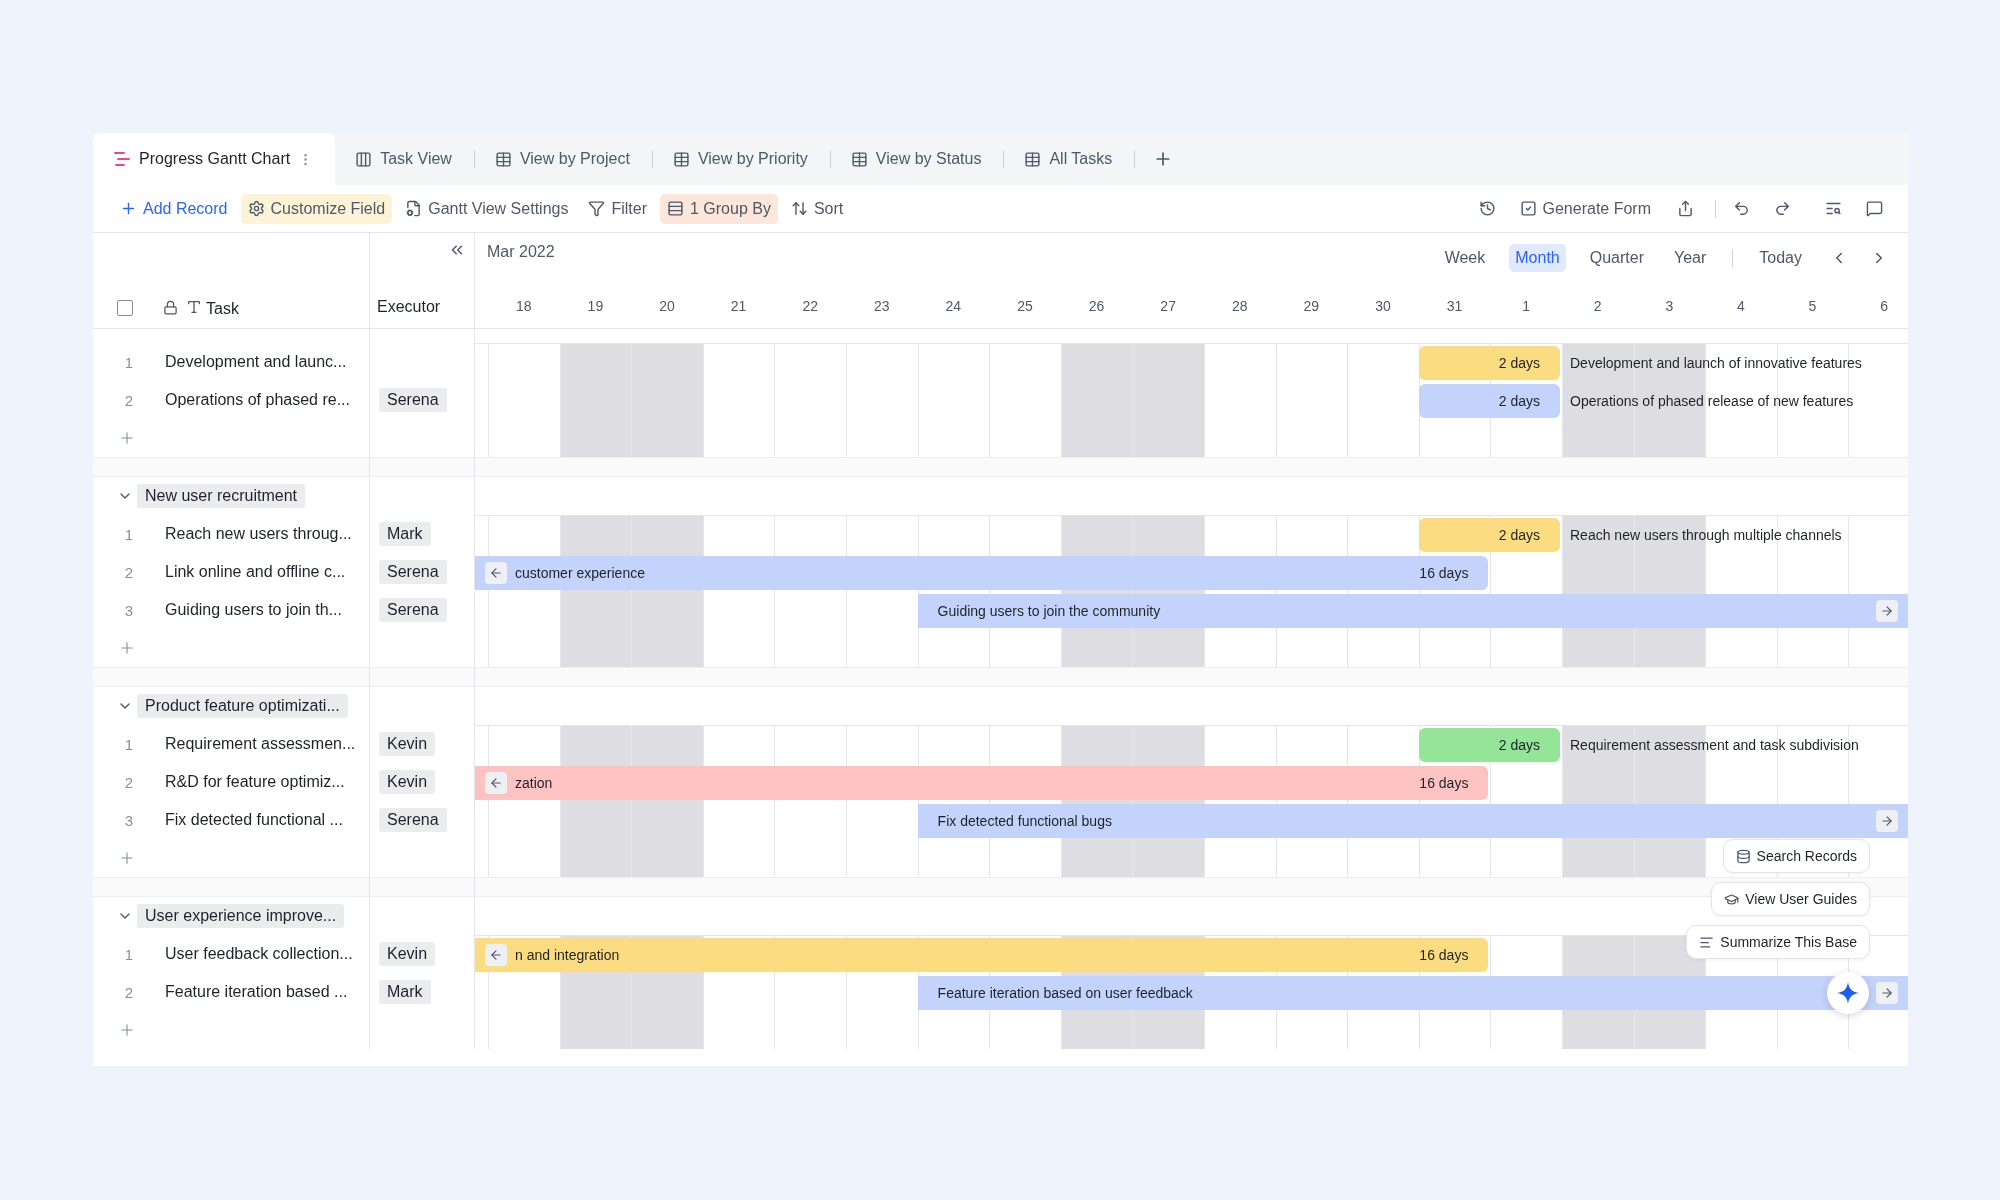 The height and width of the screenshot is (1200, 2000). I want to click on column-header: Task, so click(222, 309).